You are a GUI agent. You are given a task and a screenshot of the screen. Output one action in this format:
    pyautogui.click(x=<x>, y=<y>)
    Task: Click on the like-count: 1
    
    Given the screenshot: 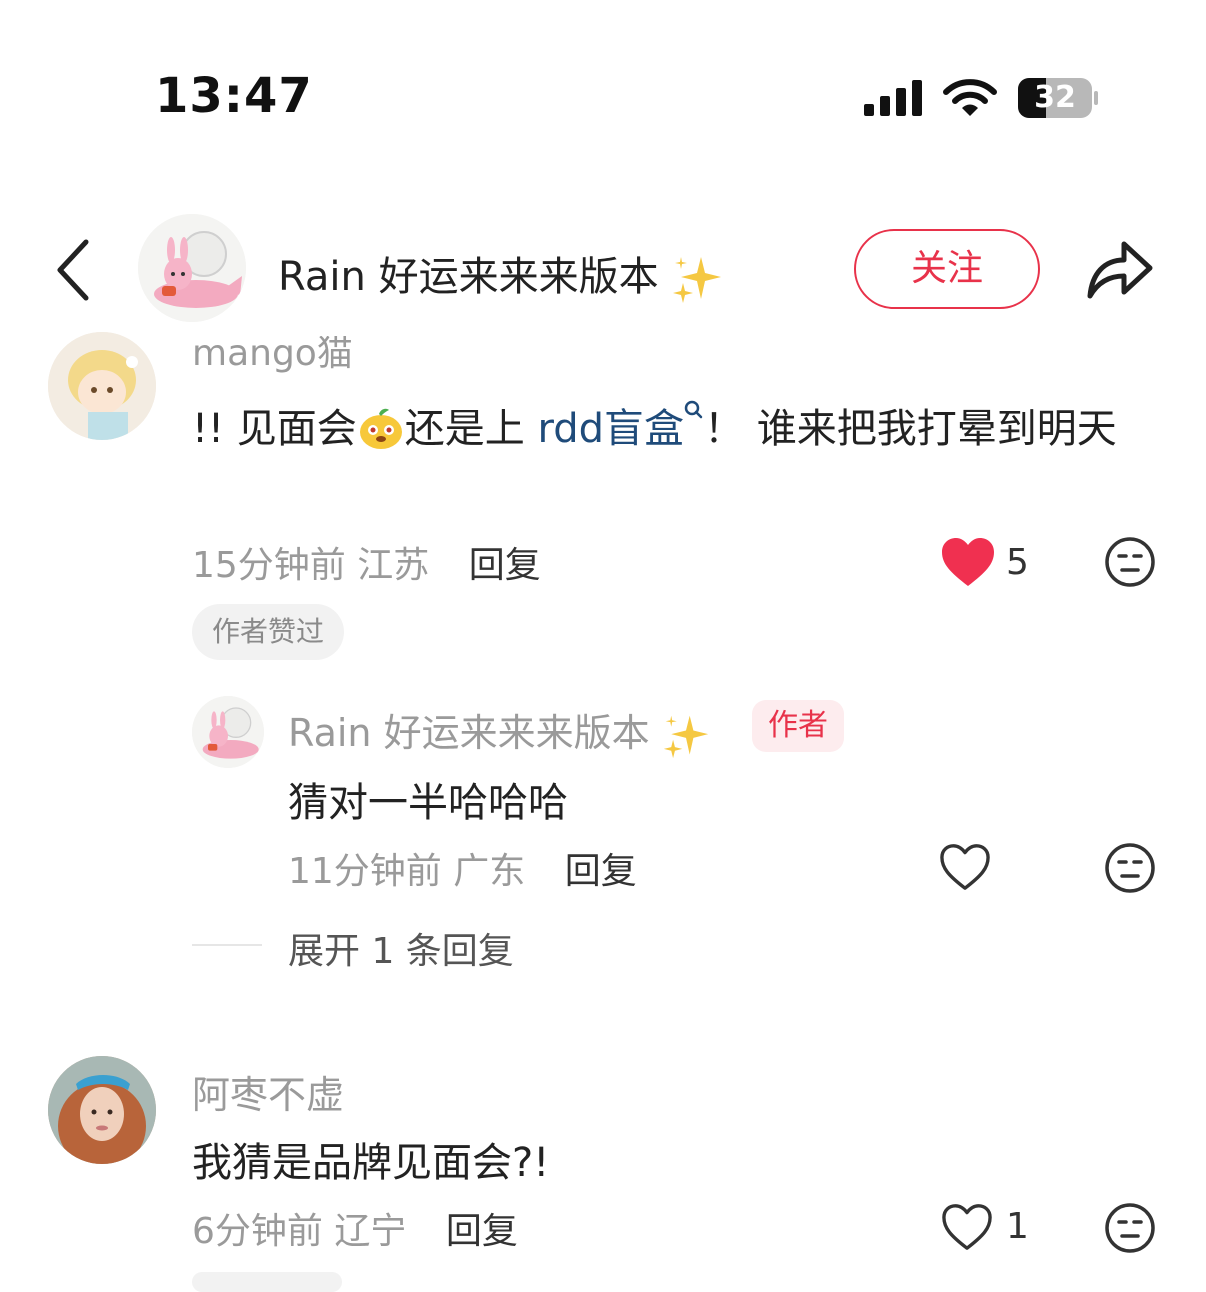 What is the action you would take?
    pyautogui.click(x=1017, y=1226)
    